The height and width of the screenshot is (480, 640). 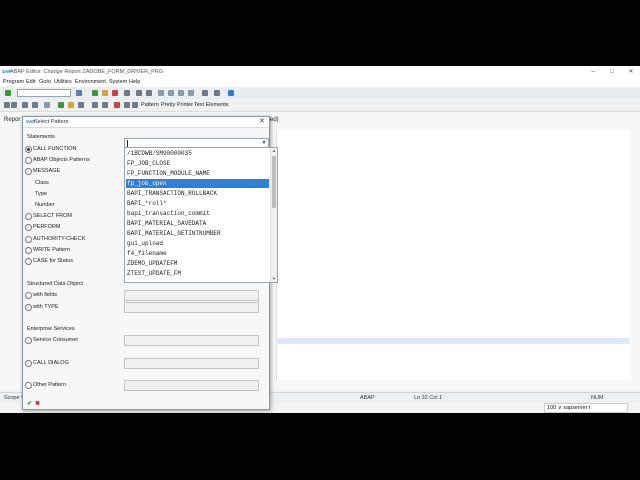 I want to click on status-position: Ln 32 Col 1, so click(x=428, y=398).